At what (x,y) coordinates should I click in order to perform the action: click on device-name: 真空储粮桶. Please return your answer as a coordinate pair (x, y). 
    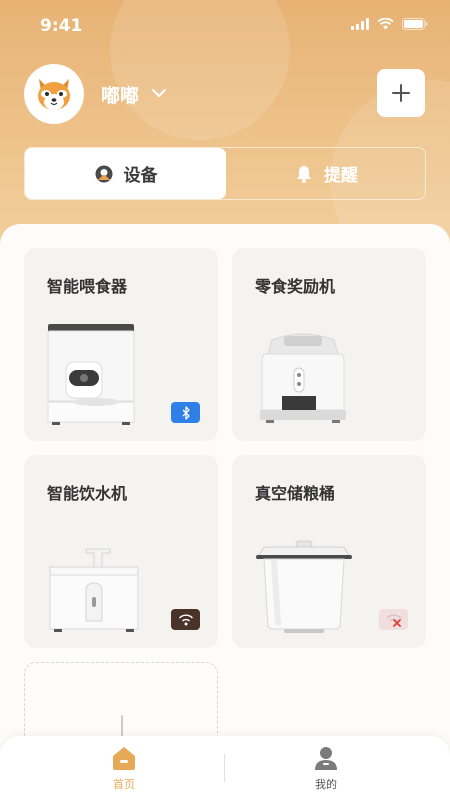
    Looking at the image, I should click on (295, 493).